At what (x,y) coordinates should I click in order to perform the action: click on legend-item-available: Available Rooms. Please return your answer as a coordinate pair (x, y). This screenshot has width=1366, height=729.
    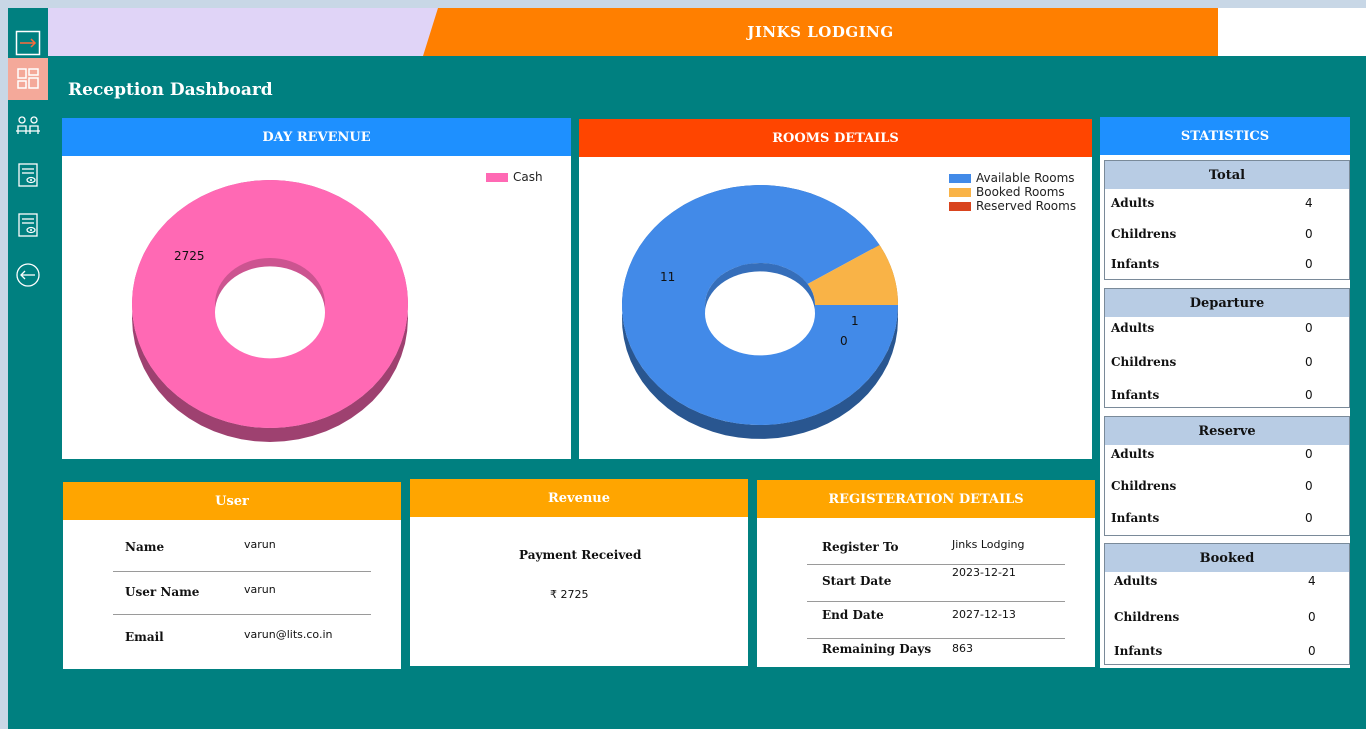
    Looking at the image, I should click on (1012, 178).